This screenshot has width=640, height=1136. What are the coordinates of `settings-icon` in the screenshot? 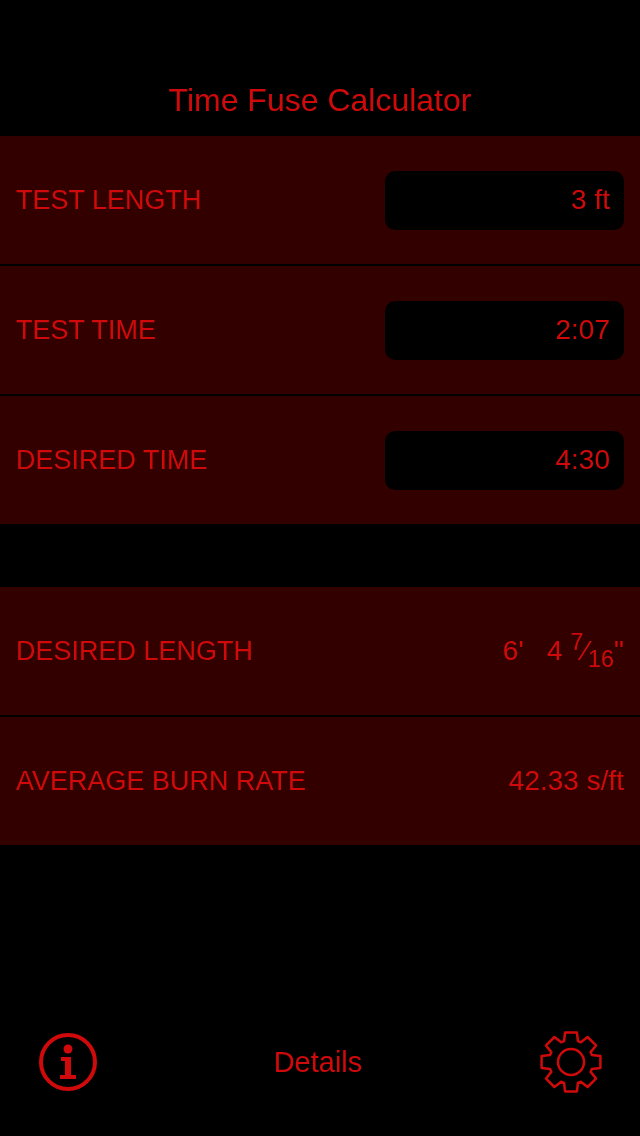 It's located at (571, 1062).